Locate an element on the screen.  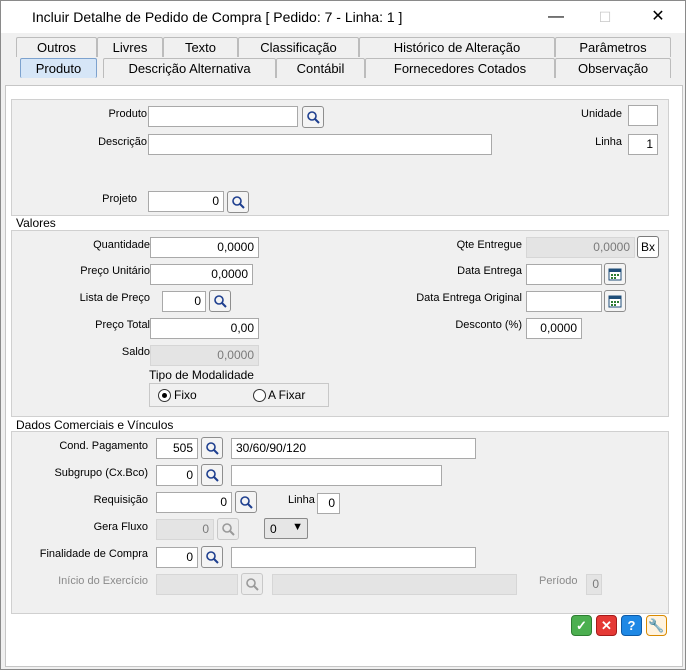
lista-preco-search-button is located at coordinates (220, 301).